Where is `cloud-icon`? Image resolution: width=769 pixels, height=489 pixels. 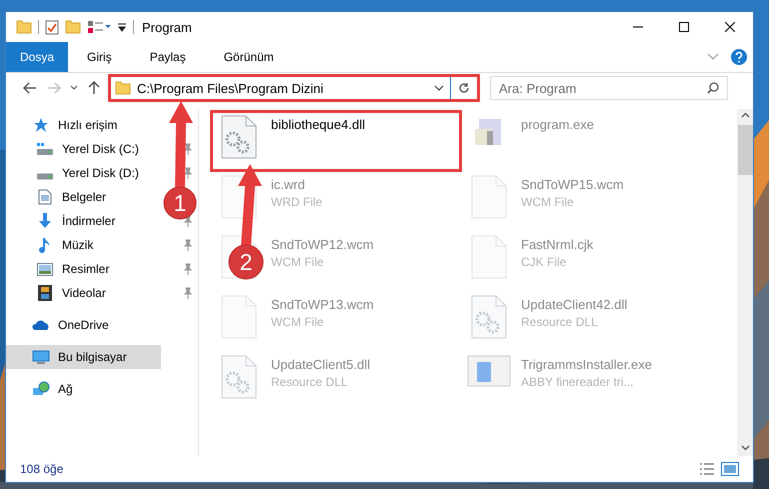
cloud-icon is located at coordinates (41, 325).